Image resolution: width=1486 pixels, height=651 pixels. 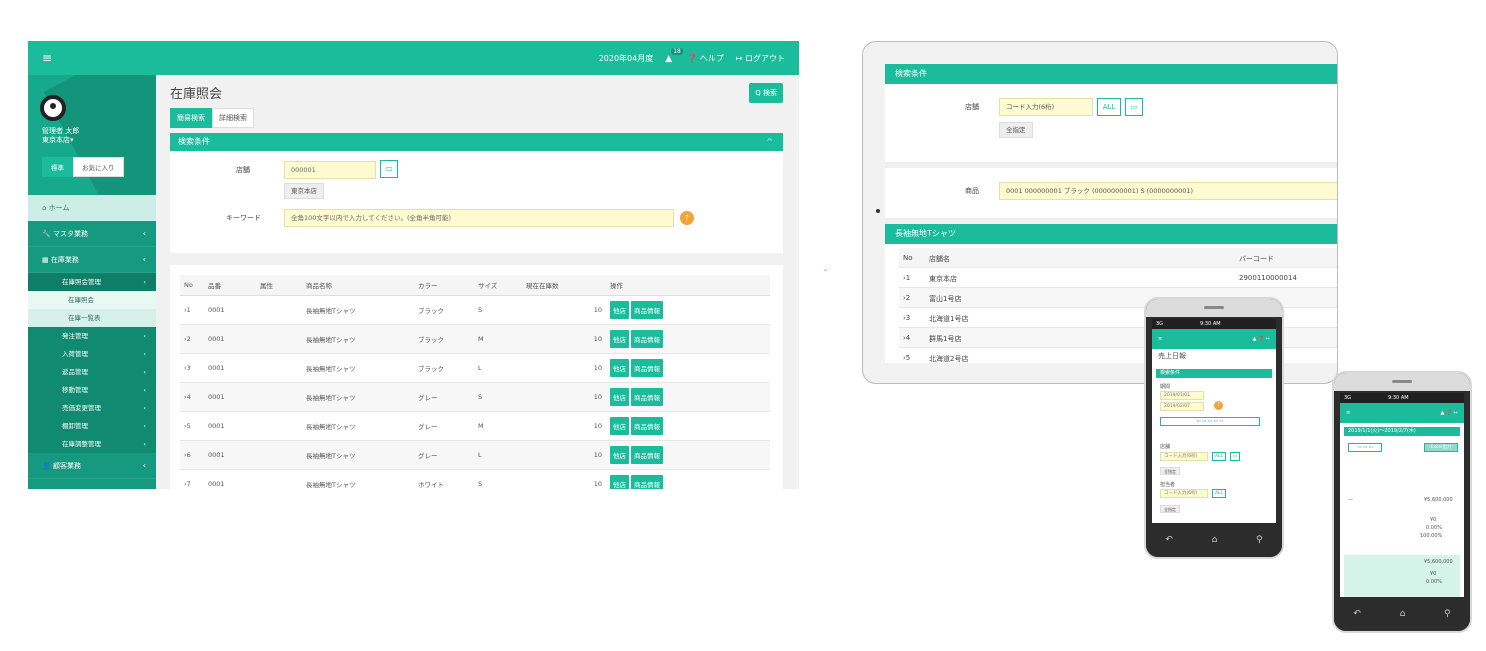 I want to click on table-row: ›6 0001 長袖無地Tシャツ グレー L 10 他店 商品情報, so click(x=475, y=455).